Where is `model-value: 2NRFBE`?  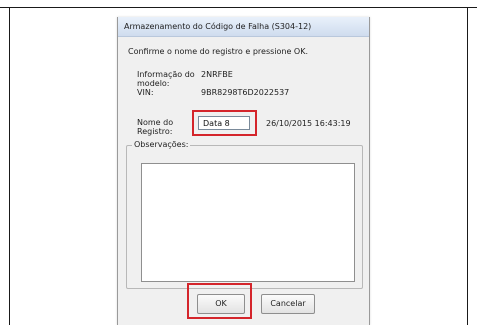
model-value: 2NRFBE is located at coordinates (217, 74).